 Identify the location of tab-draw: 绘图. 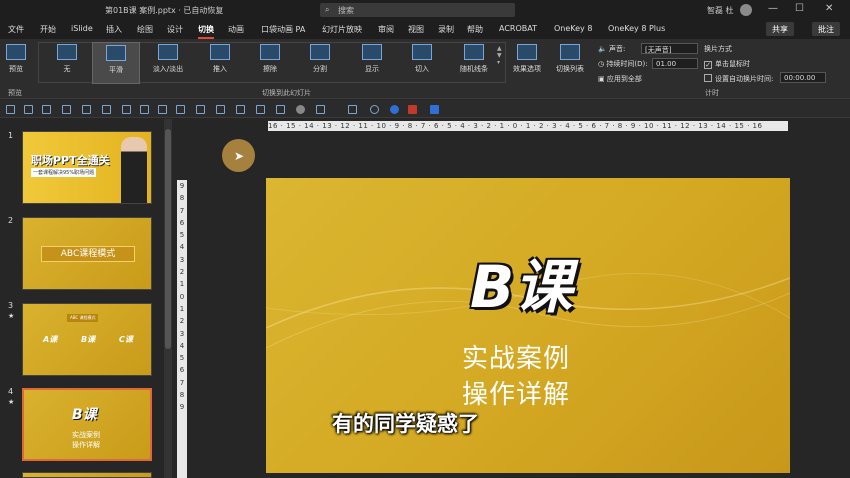
(145, 29).